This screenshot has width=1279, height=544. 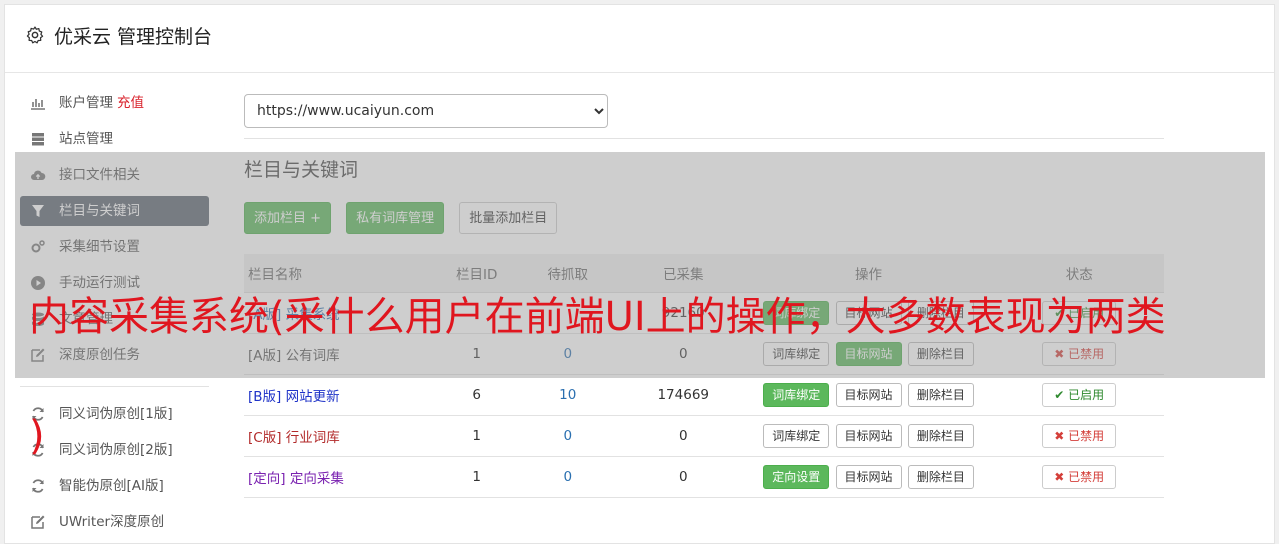 I want to click on edit-icon, so click(x=38, y=522).